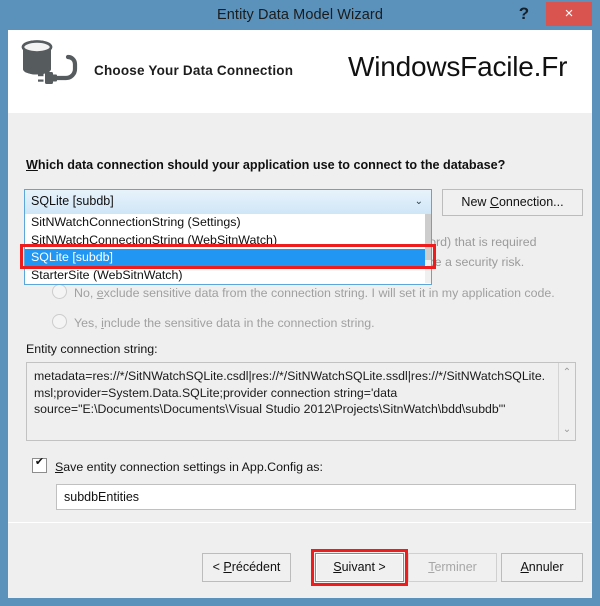  I want to click on database-connection-icon, so click(49, 62).